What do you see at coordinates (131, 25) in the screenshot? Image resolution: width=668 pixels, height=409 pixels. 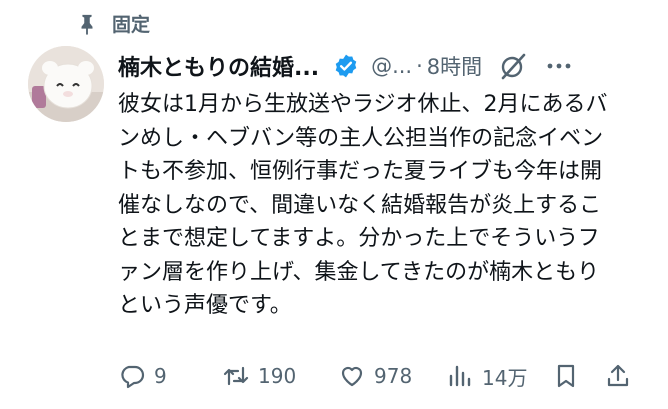 I see `pinned-label: 固定` at bounding box center [131, 25].